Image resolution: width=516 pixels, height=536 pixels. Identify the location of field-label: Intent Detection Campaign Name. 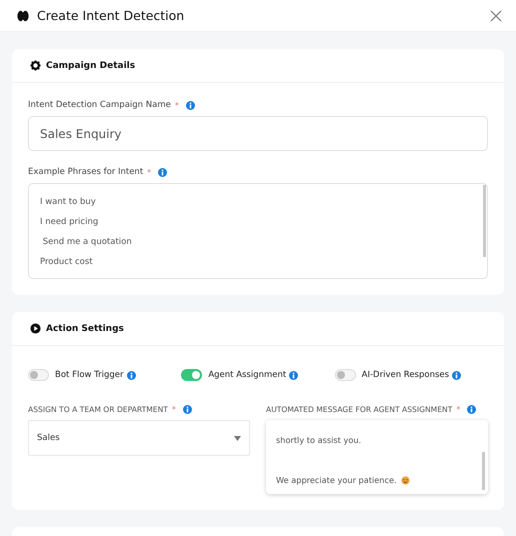
(99, 105).